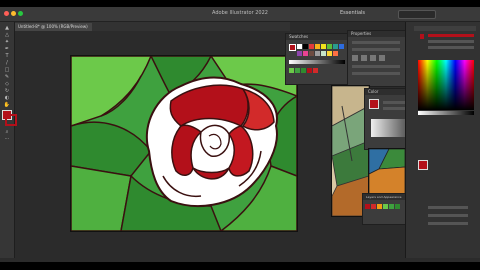  Describe the element at coordinates (11, 120) in the screenshot. I see `stroke-color-swatch` at that location.